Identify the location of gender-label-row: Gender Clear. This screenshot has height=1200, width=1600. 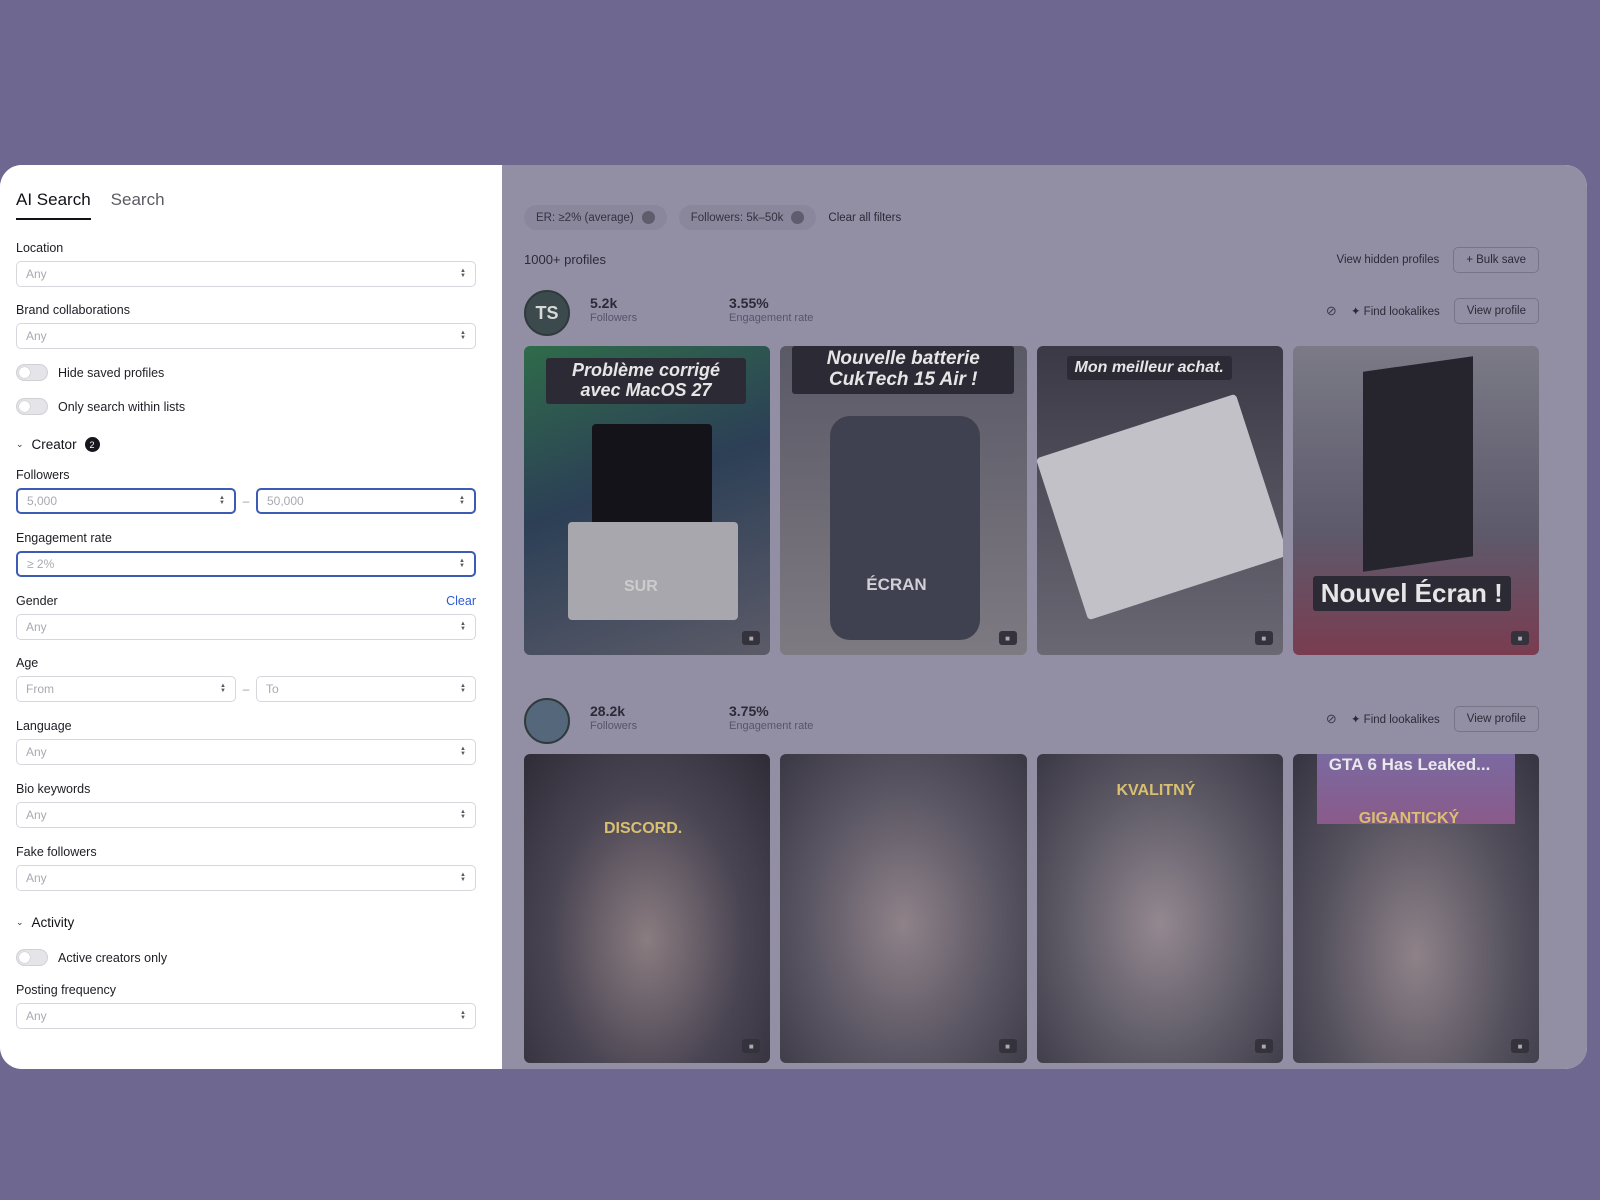
(246, 601).